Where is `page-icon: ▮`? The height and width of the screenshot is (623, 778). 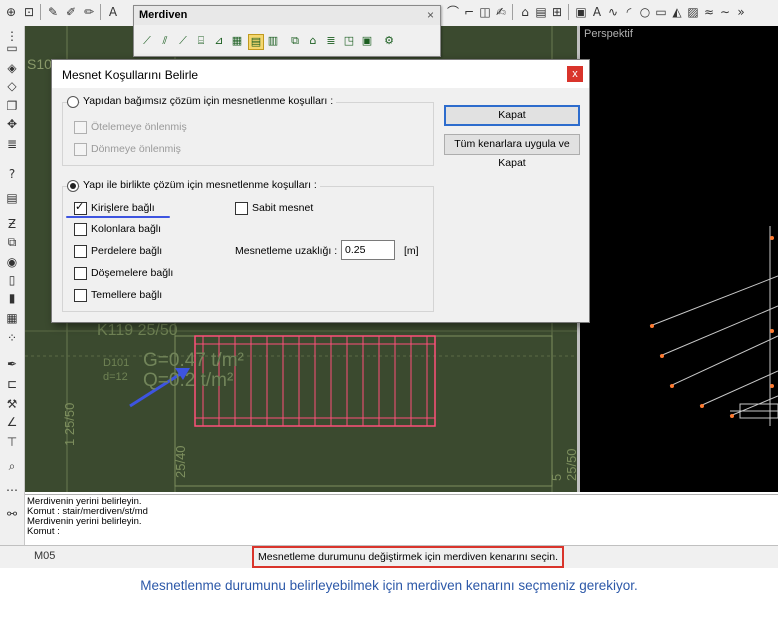
page-icon: ▮ is located at coordinates (12, 298).